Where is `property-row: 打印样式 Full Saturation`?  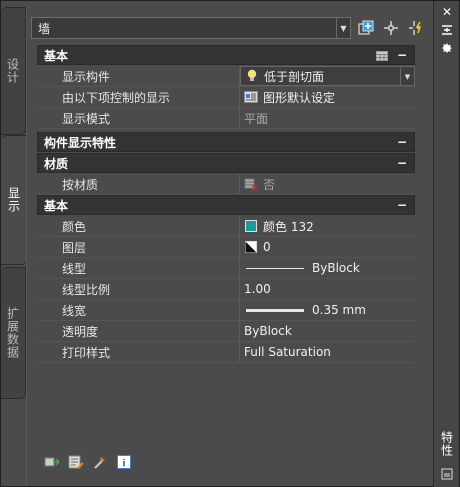 property-row: 打印样式 Full Saturation is located at coordinates (226, 352).